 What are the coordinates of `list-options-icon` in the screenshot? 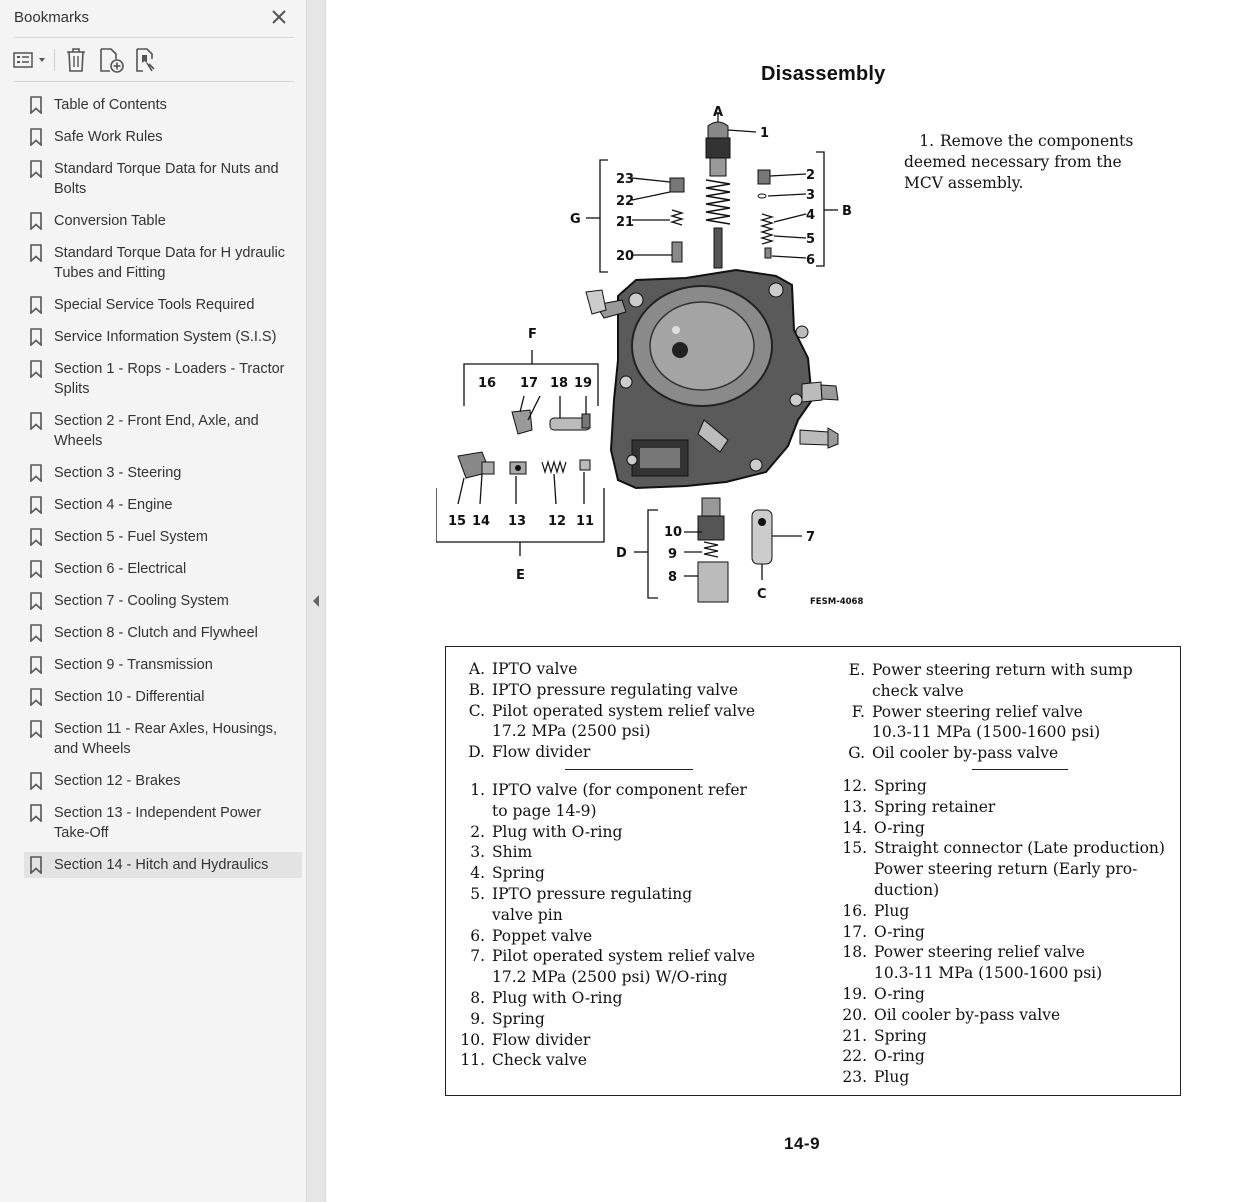 It's located at (29, 60).